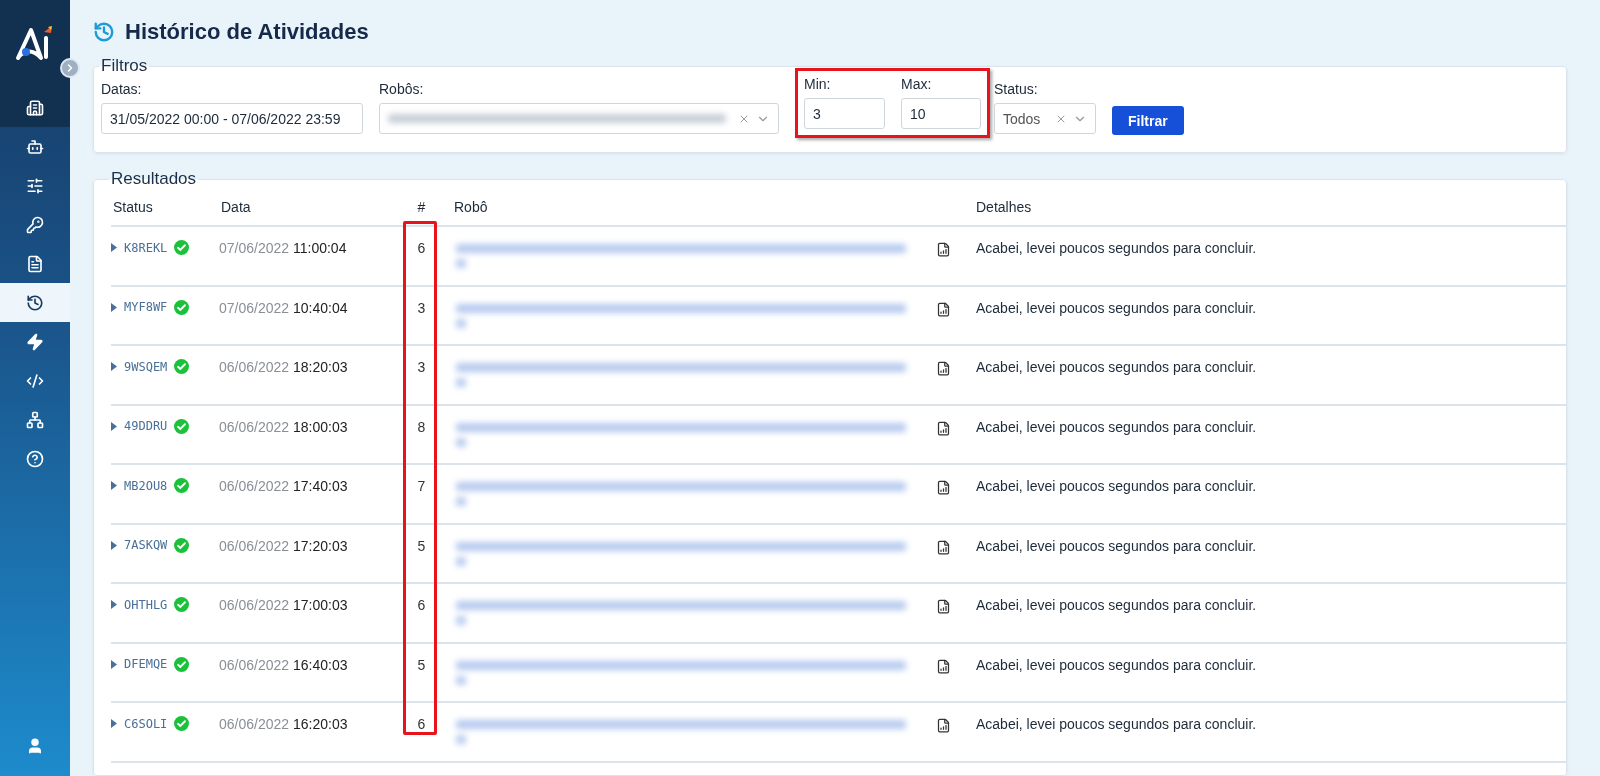 The width and height of the screenshot is (1600, 776). Describe the element at coordinates (146, 366) in the screenshot. I see `execution-code: 9WSQEM` at that location.